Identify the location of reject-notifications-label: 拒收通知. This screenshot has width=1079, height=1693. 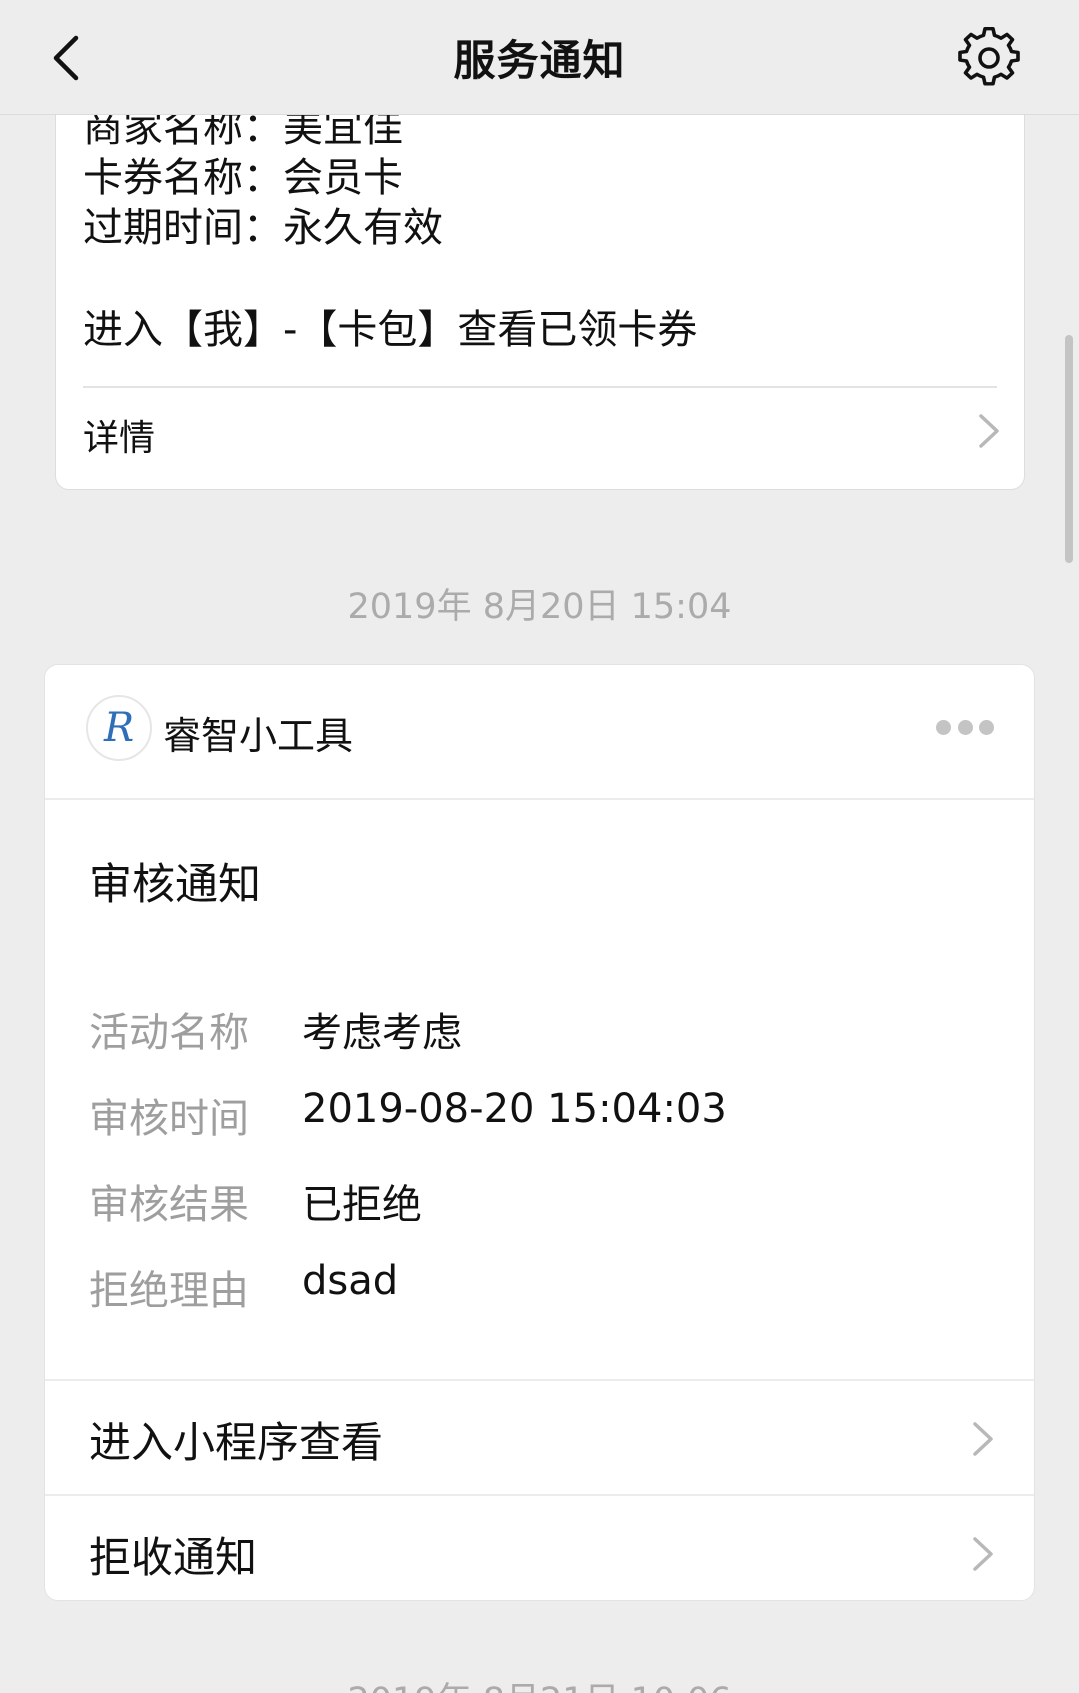
(173, 1557).